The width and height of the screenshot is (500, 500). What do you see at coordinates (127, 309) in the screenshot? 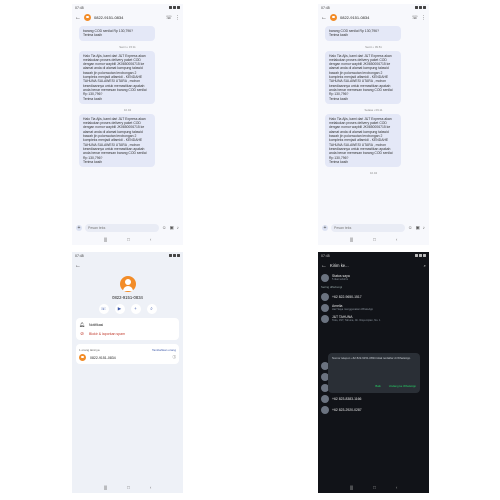
I see `contact-actions: ☏ ▶ + ⌕` at bounding box center [127, 309].